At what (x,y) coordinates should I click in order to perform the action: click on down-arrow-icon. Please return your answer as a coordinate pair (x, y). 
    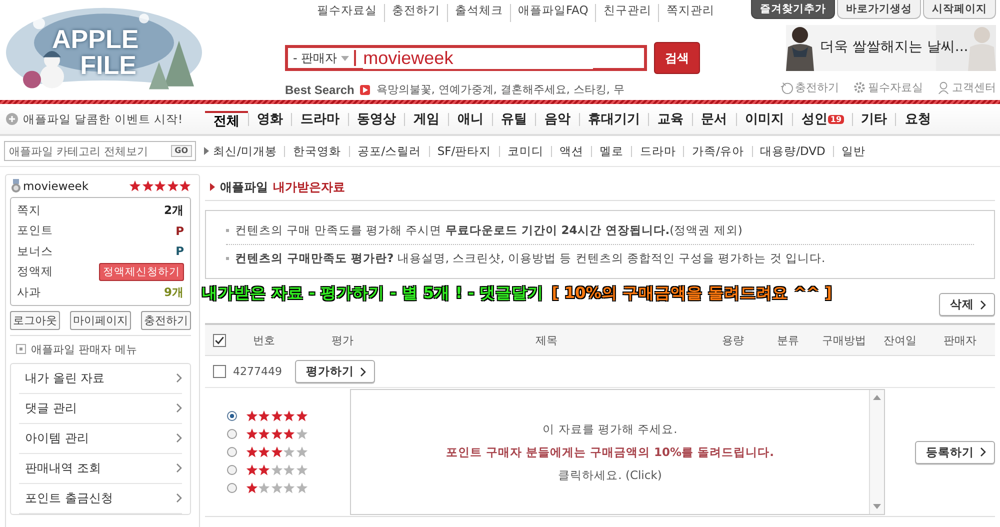
    Looking at the image, I should click on (877, 506).